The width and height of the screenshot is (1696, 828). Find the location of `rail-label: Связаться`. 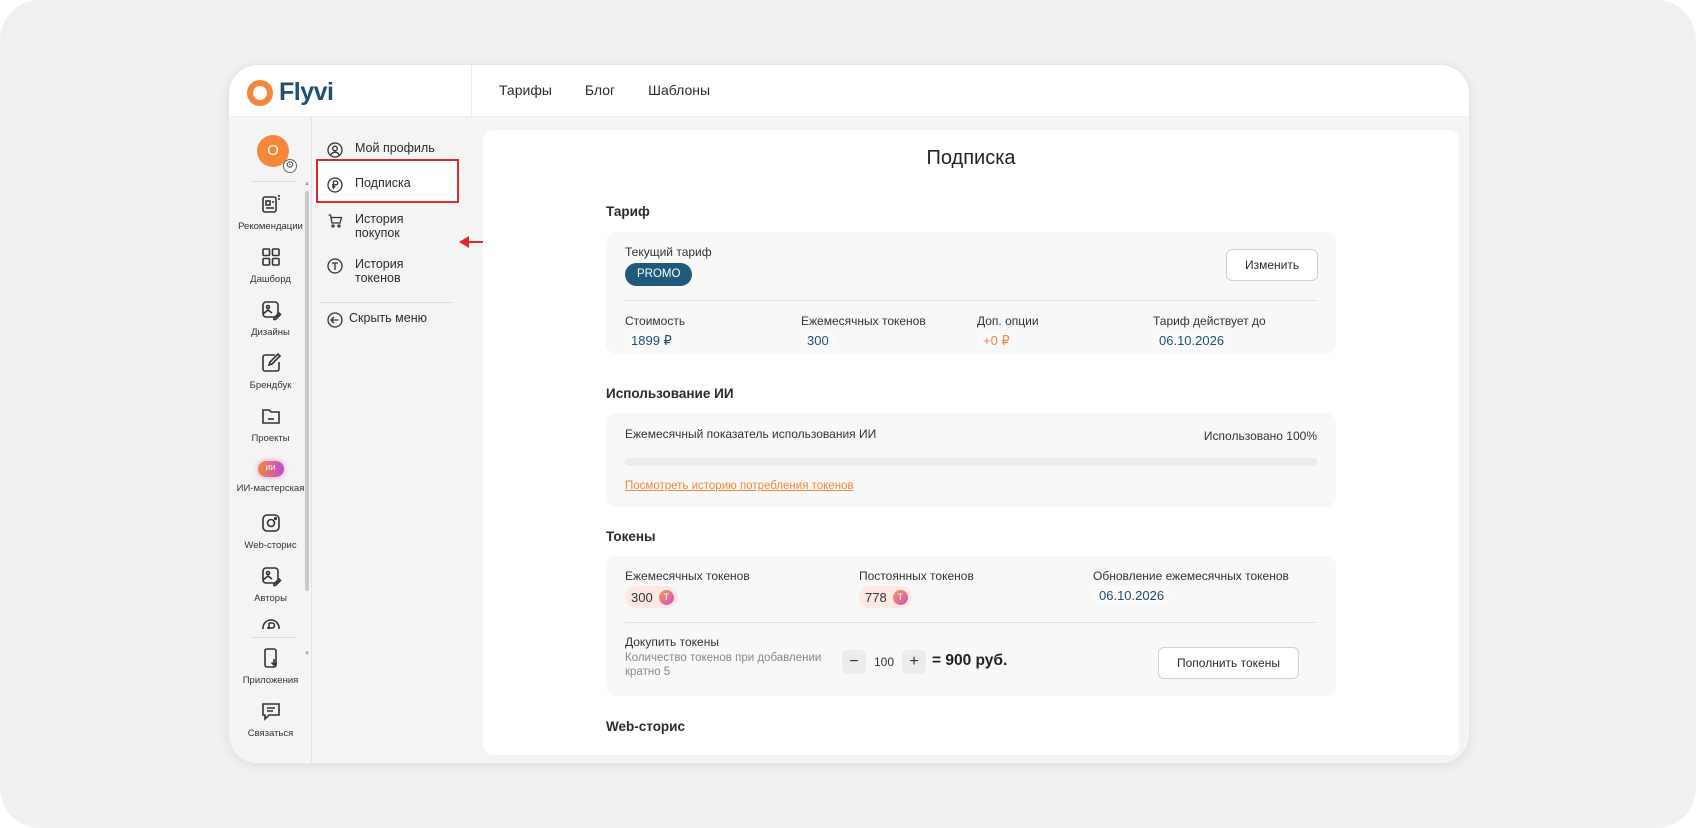

rail-label: Связаться is located at coordinates (270, 733).